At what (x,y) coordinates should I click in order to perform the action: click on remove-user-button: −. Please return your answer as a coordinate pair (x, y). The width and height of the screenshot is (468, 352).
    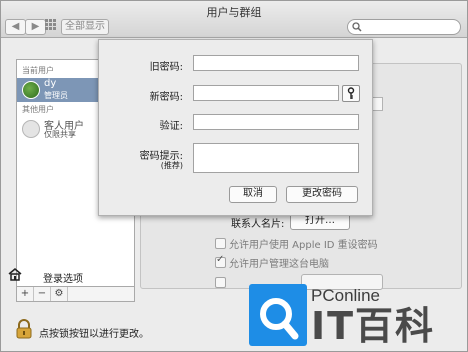
    Looking at the image, I should click on (42, 294).